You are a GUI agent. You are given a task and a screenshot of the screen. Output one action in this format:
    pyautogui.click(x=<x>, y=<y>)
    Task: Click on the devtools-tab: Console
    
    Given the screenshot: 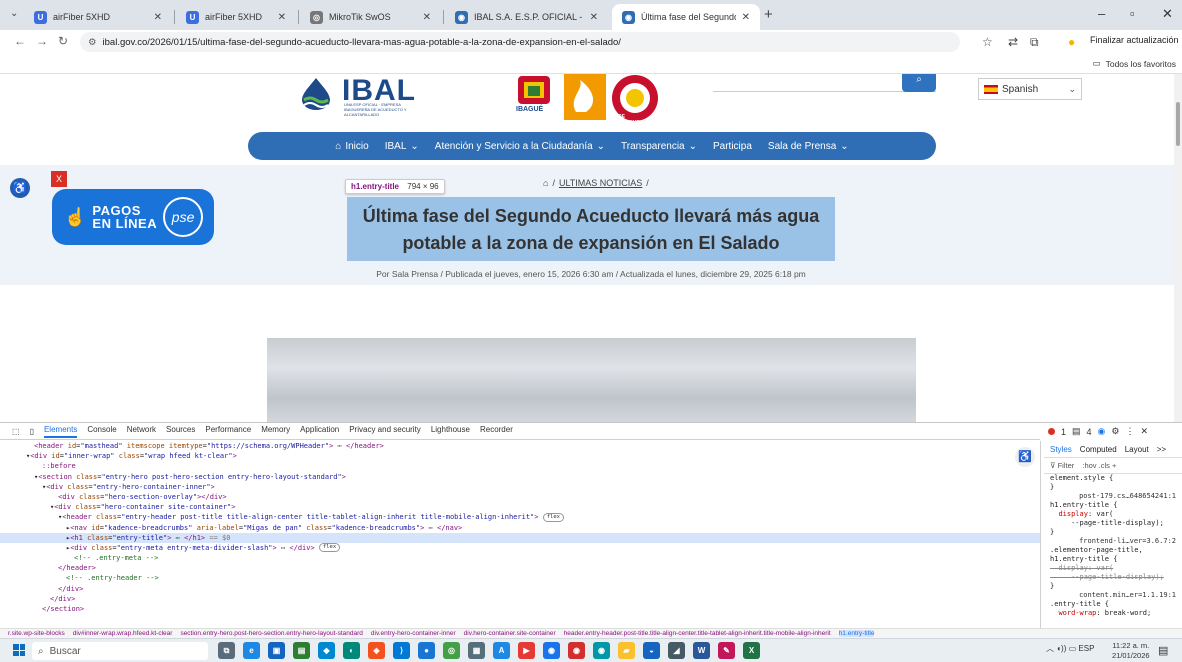 What is the action you would take?
    pyautogui.click(x=101, y=431)
    